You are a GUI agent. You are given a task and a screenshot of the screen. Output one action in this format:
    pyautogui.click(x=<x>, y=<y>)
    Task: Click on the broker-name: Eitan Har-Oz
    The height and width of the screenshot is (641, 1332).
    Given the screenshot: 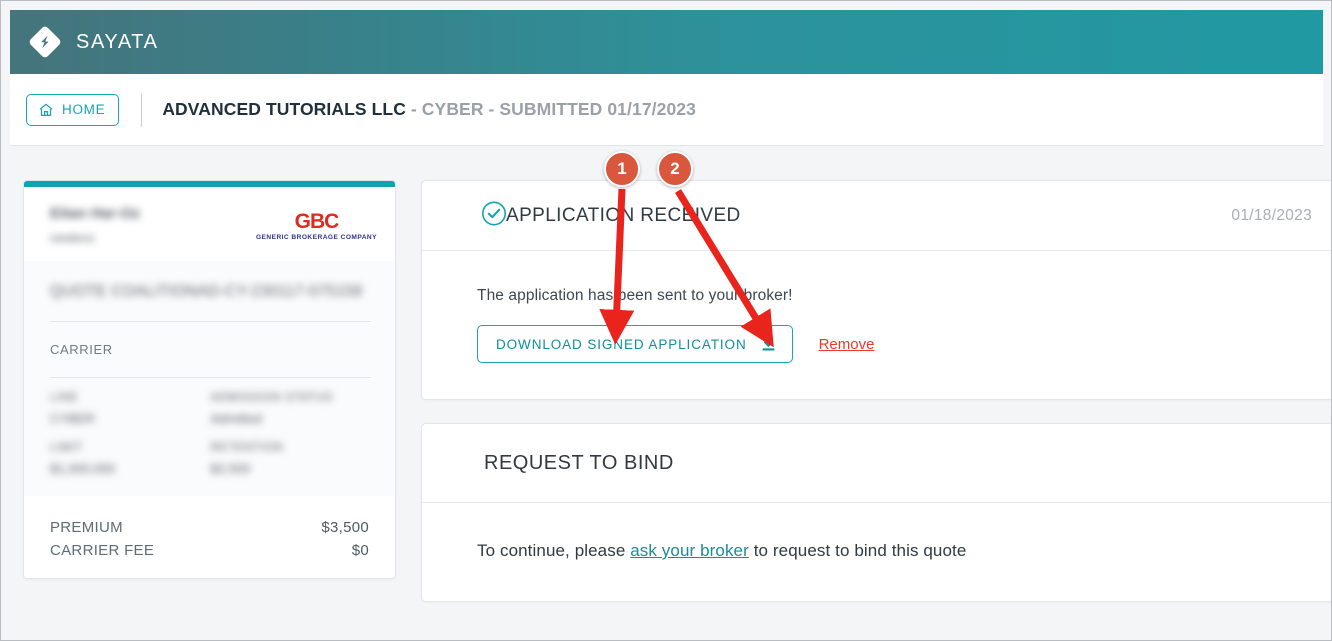 What is the action you would take?
    pyautogui.click(x=95, y=213)
    